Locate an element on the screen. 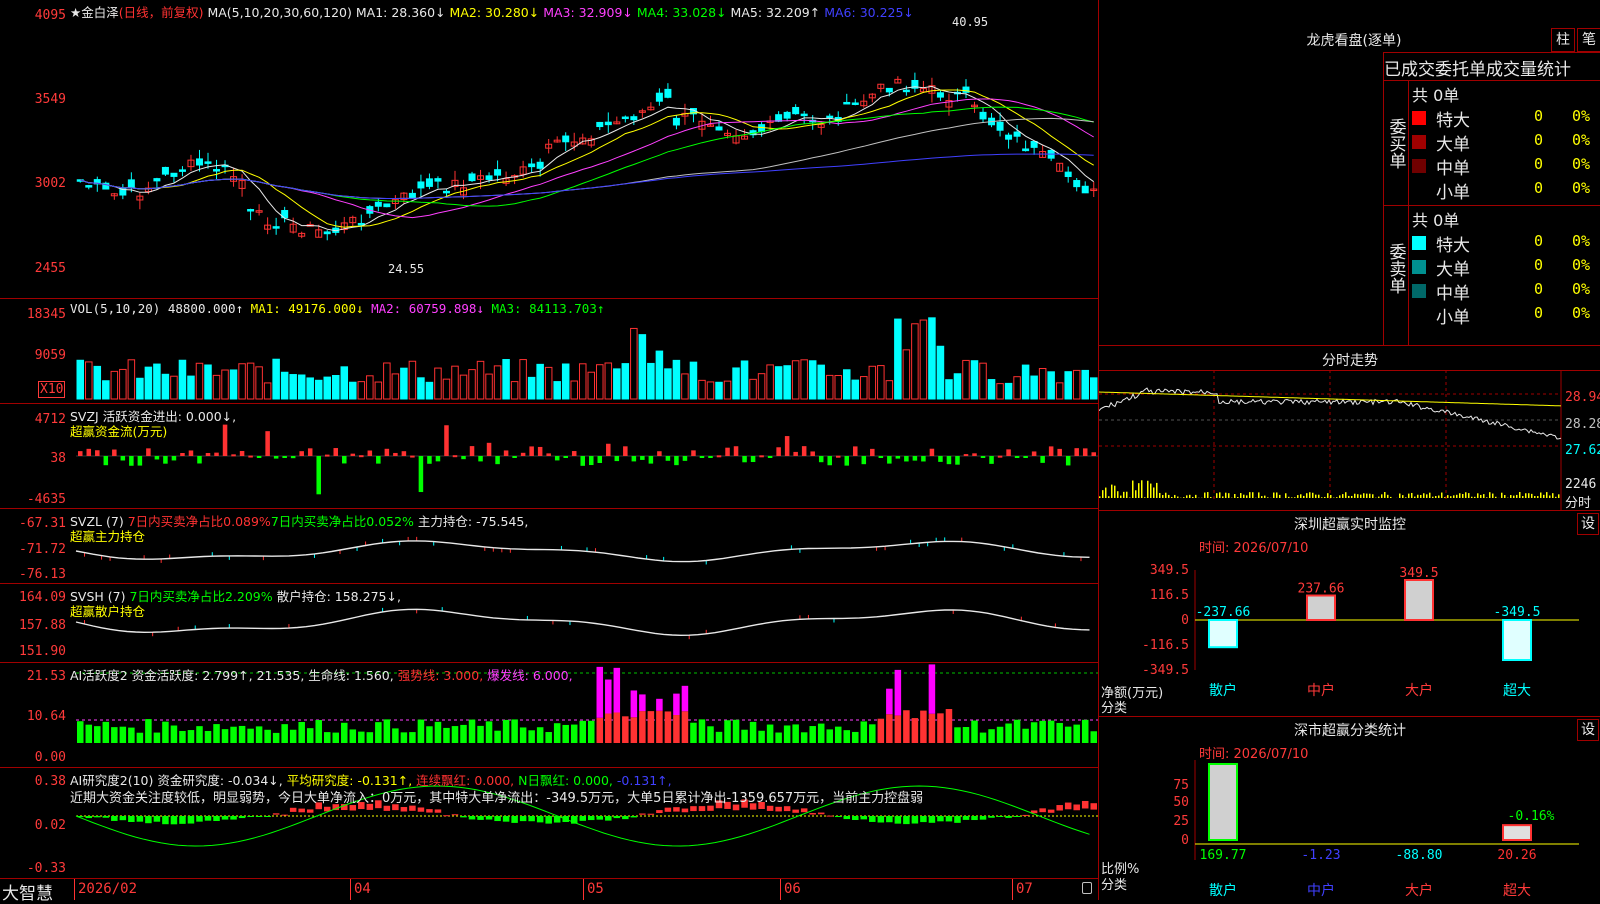  date-axis: 大智慧 2026/02 04 05 06 07 is located at coordinates (549, 889).